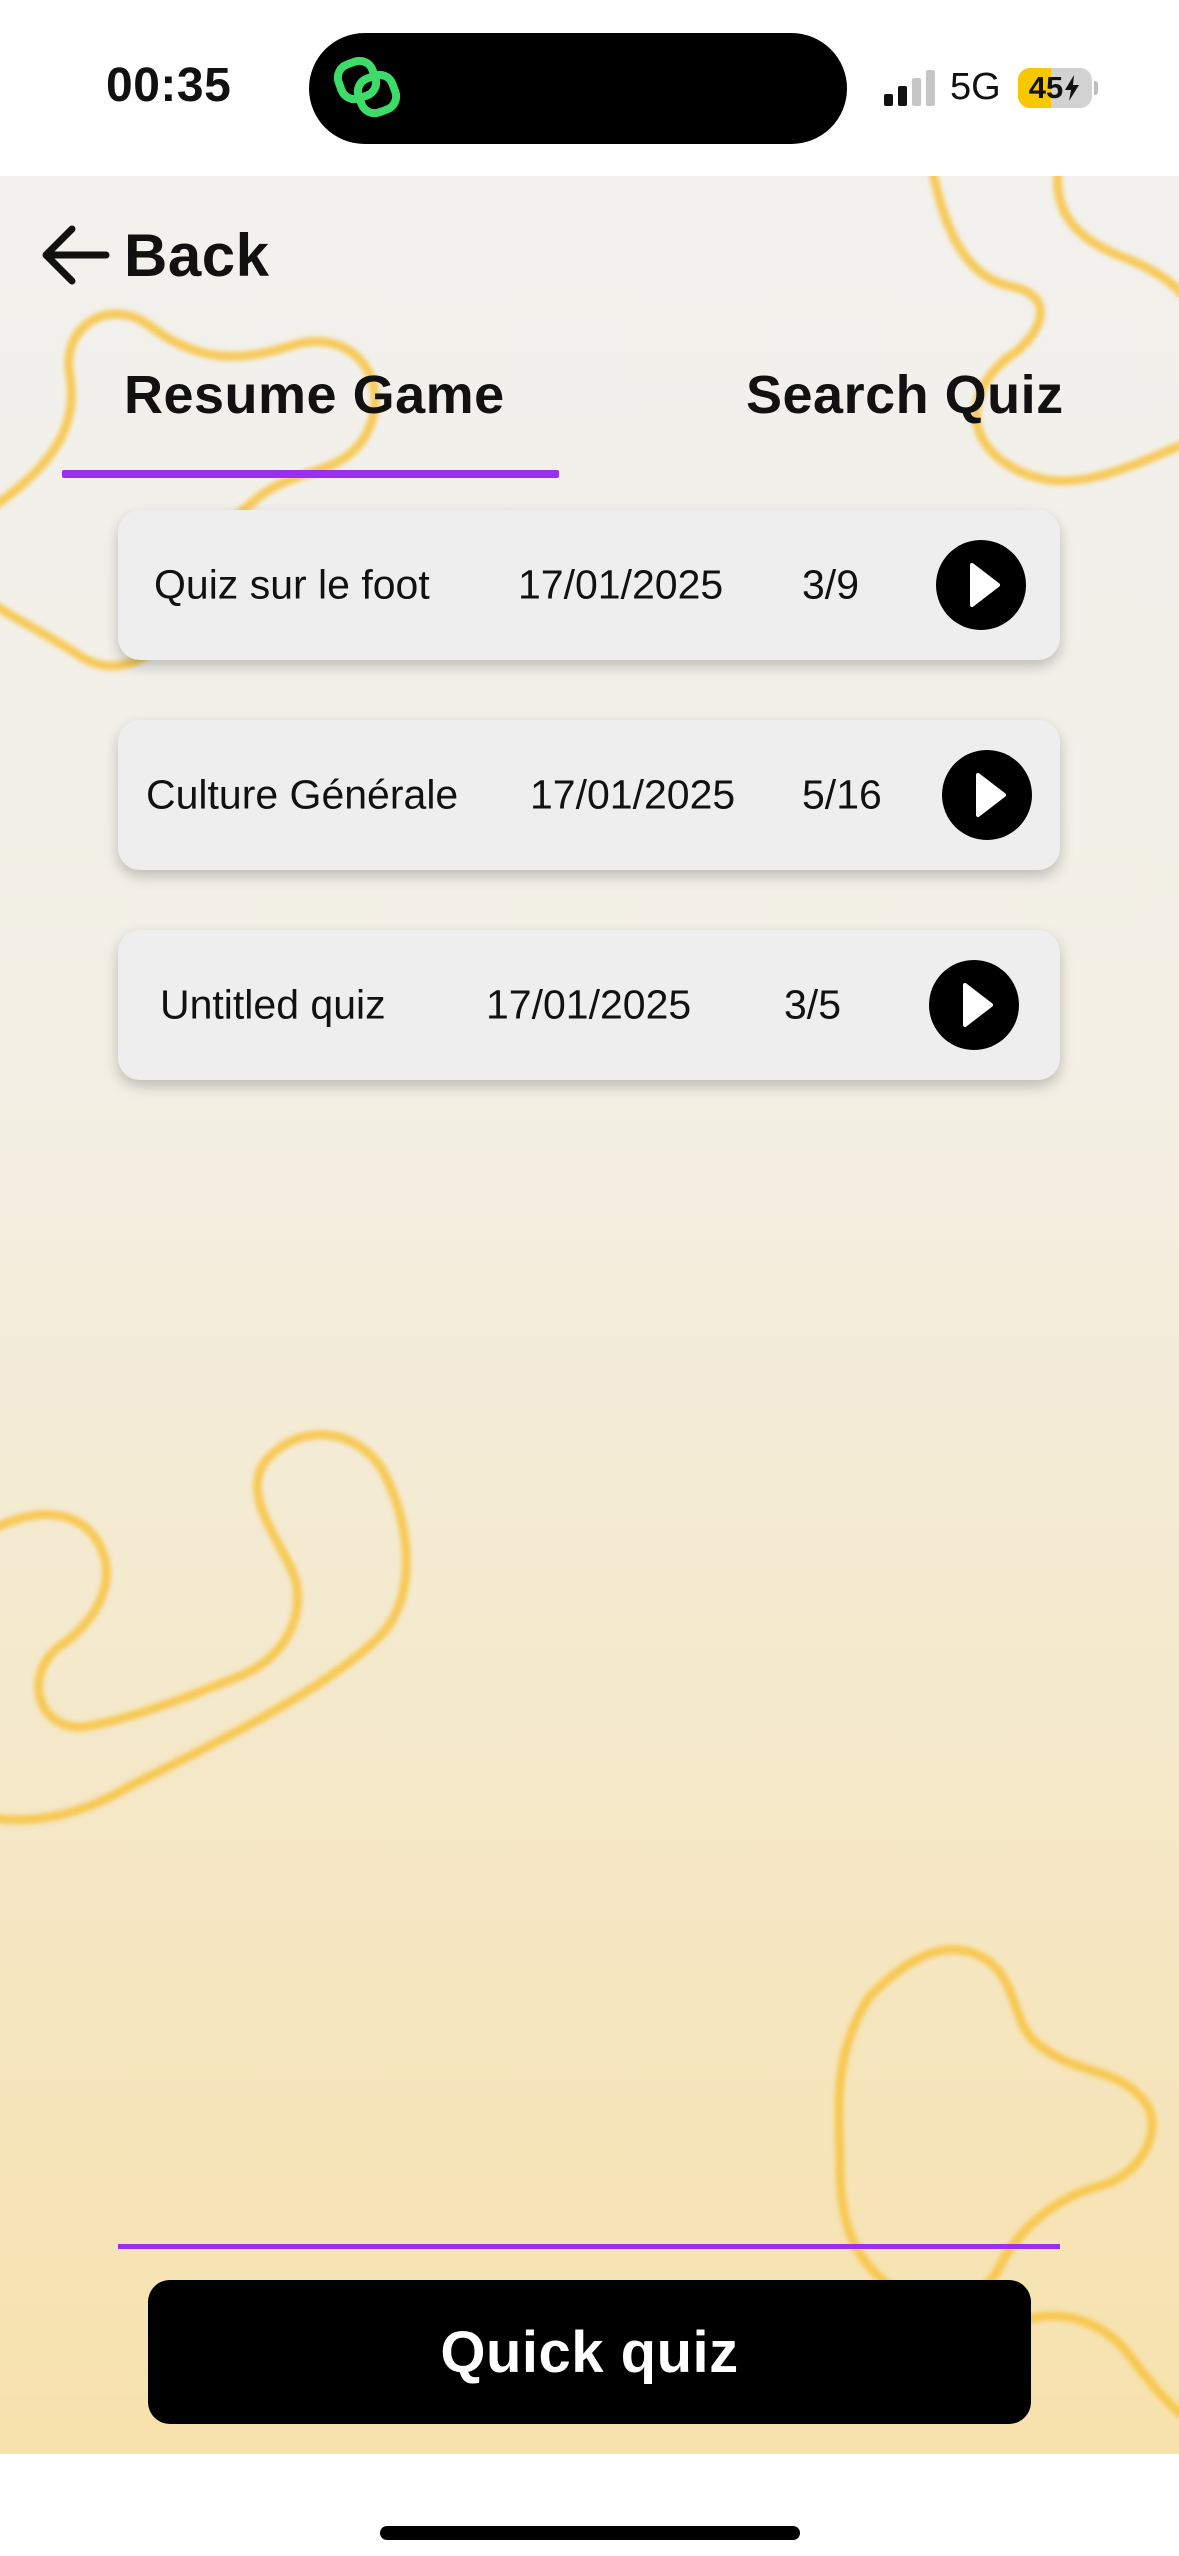  I want to click on tab-resume-game: Resume Game, so click(314, 395).